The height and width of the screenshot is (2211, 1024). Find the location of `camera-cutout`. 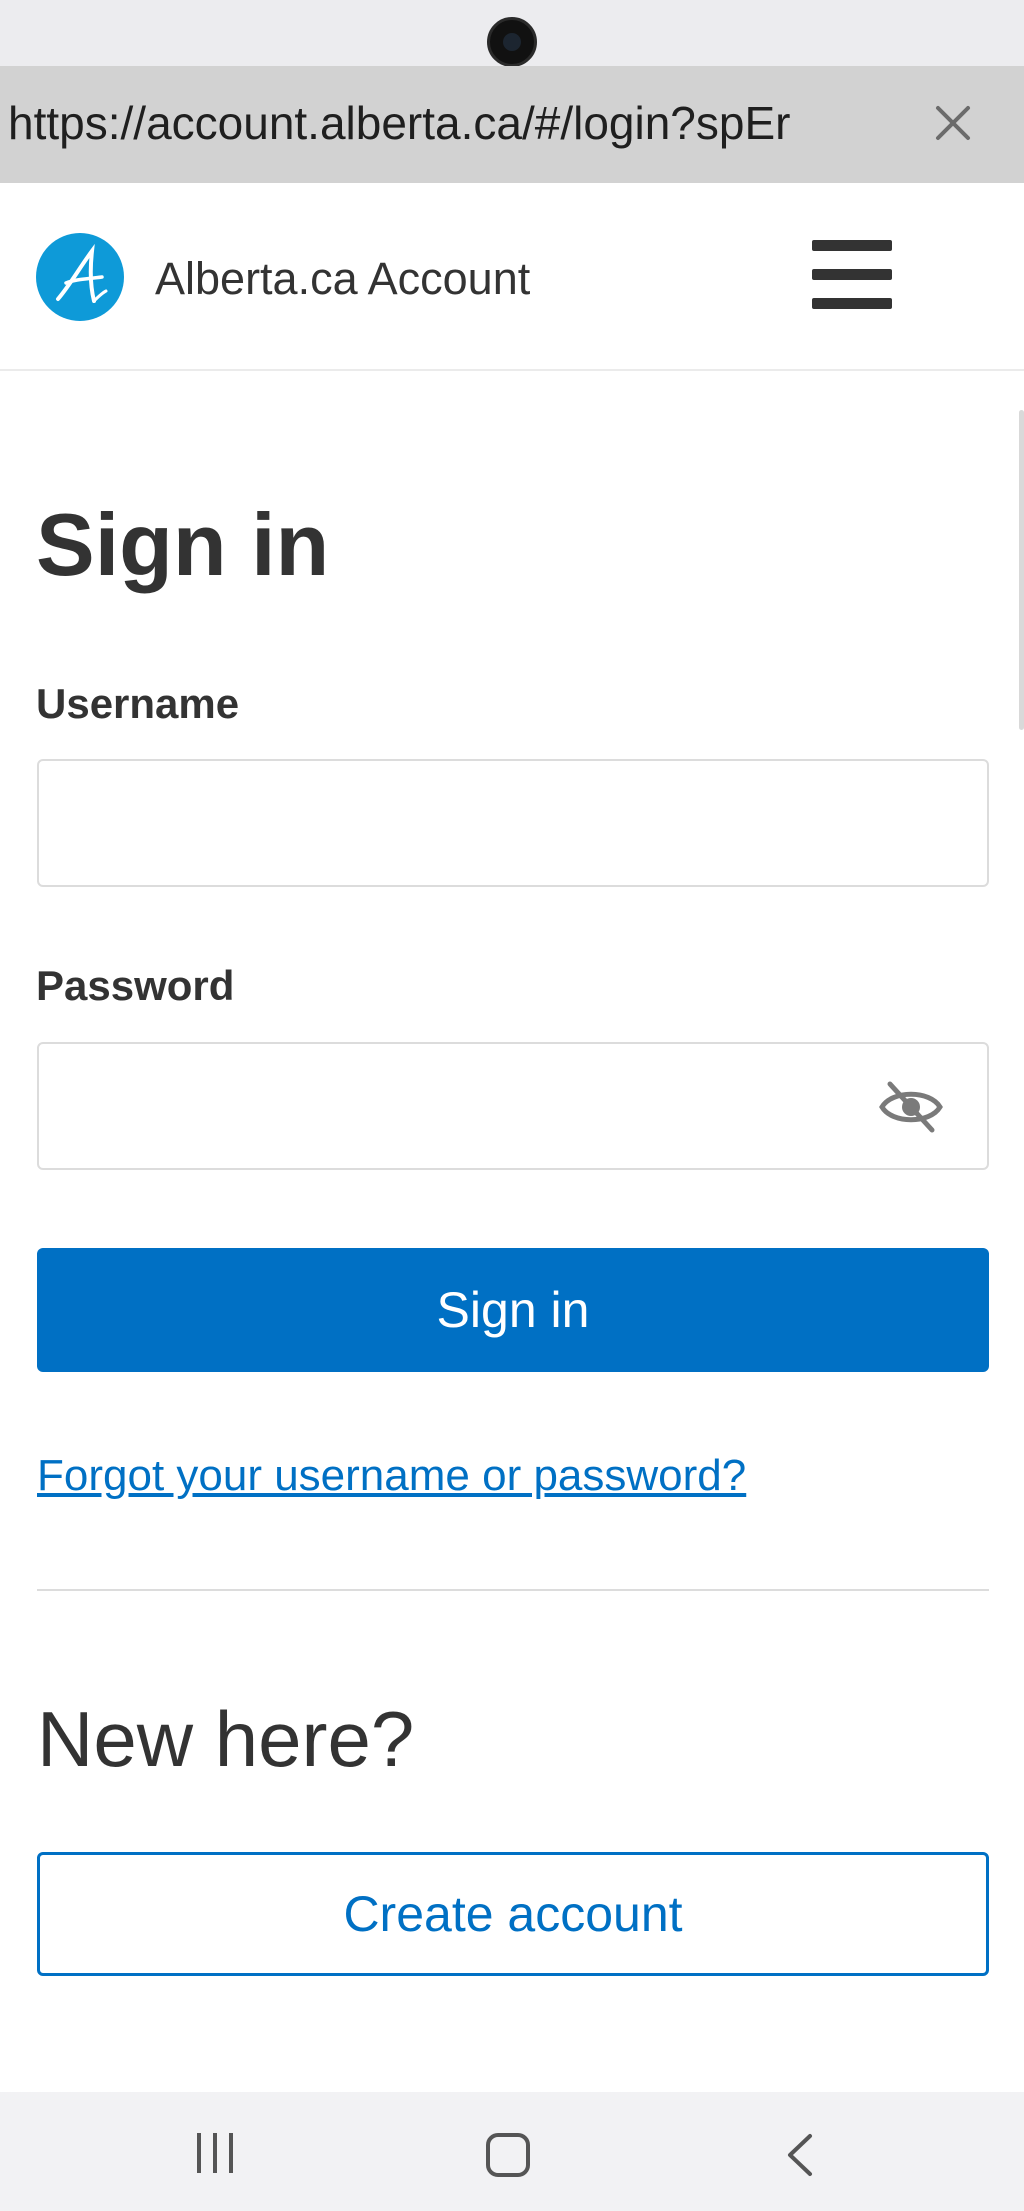

camera-cutout is located at coordinates (512, 42).